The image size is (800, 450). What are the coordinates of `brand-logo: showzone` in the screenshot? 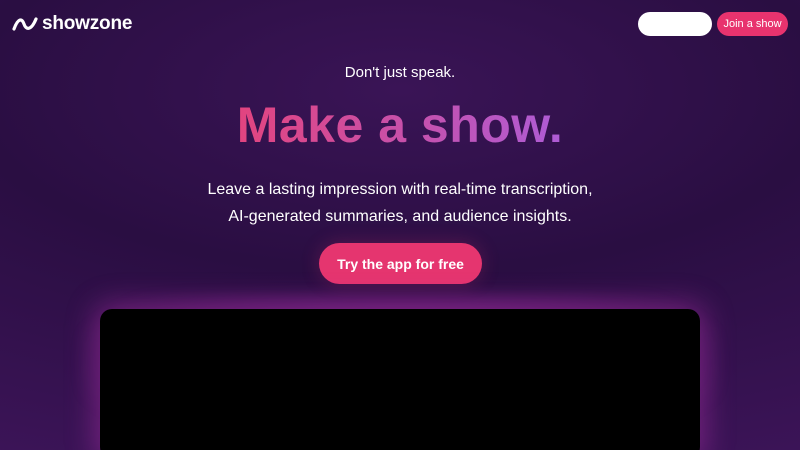 It's located at (72, 24).